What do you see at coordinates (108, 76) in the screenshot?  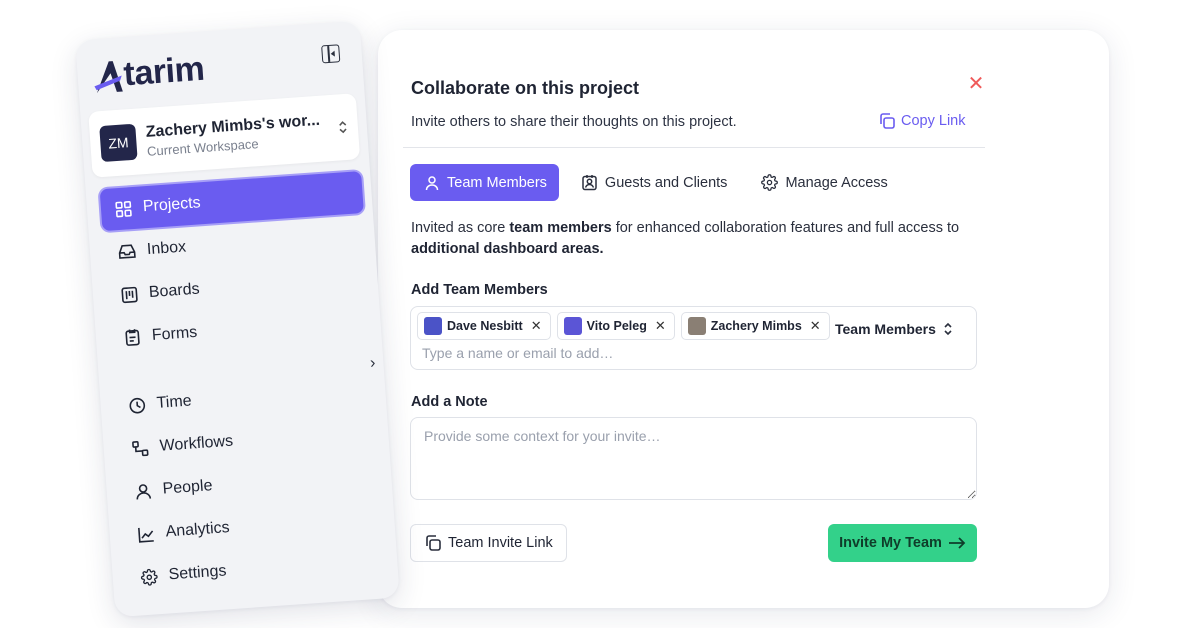 I see `atarim-logo-icon` at bounding box center [108, 76].